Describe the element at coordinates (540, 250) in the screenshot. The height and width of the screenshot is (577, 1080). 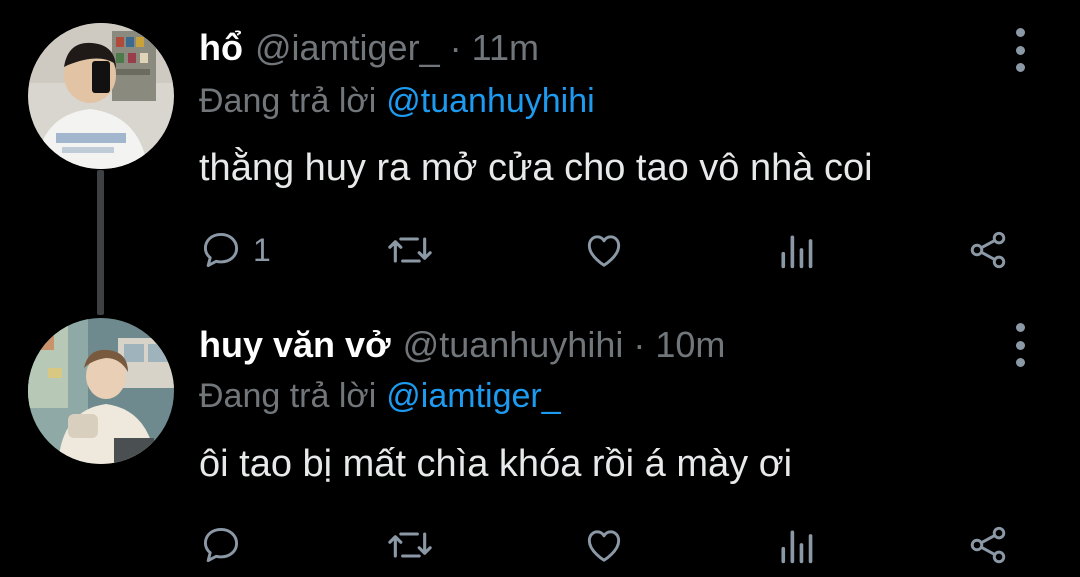
I see `tweet-actions: 1` at that location.